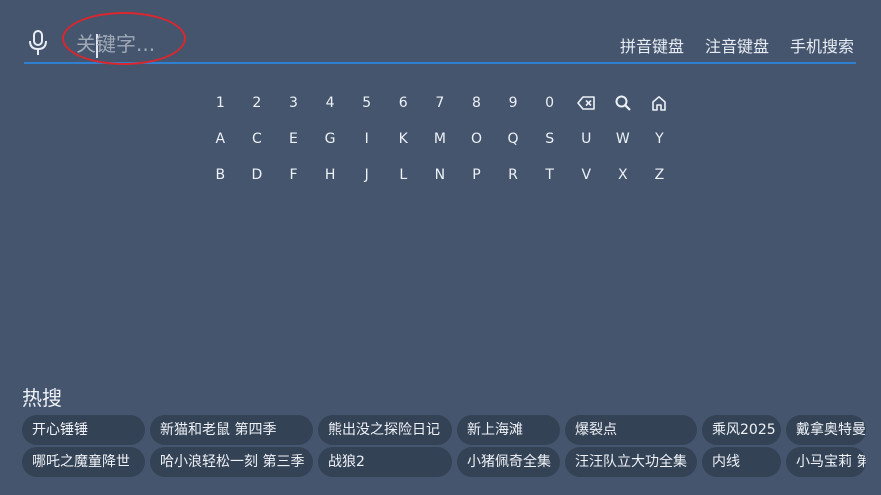 The image size is (881, 495). Describe the element at coordinates (513, 139) in the screenshot. I see `key-q: Q` at that location.